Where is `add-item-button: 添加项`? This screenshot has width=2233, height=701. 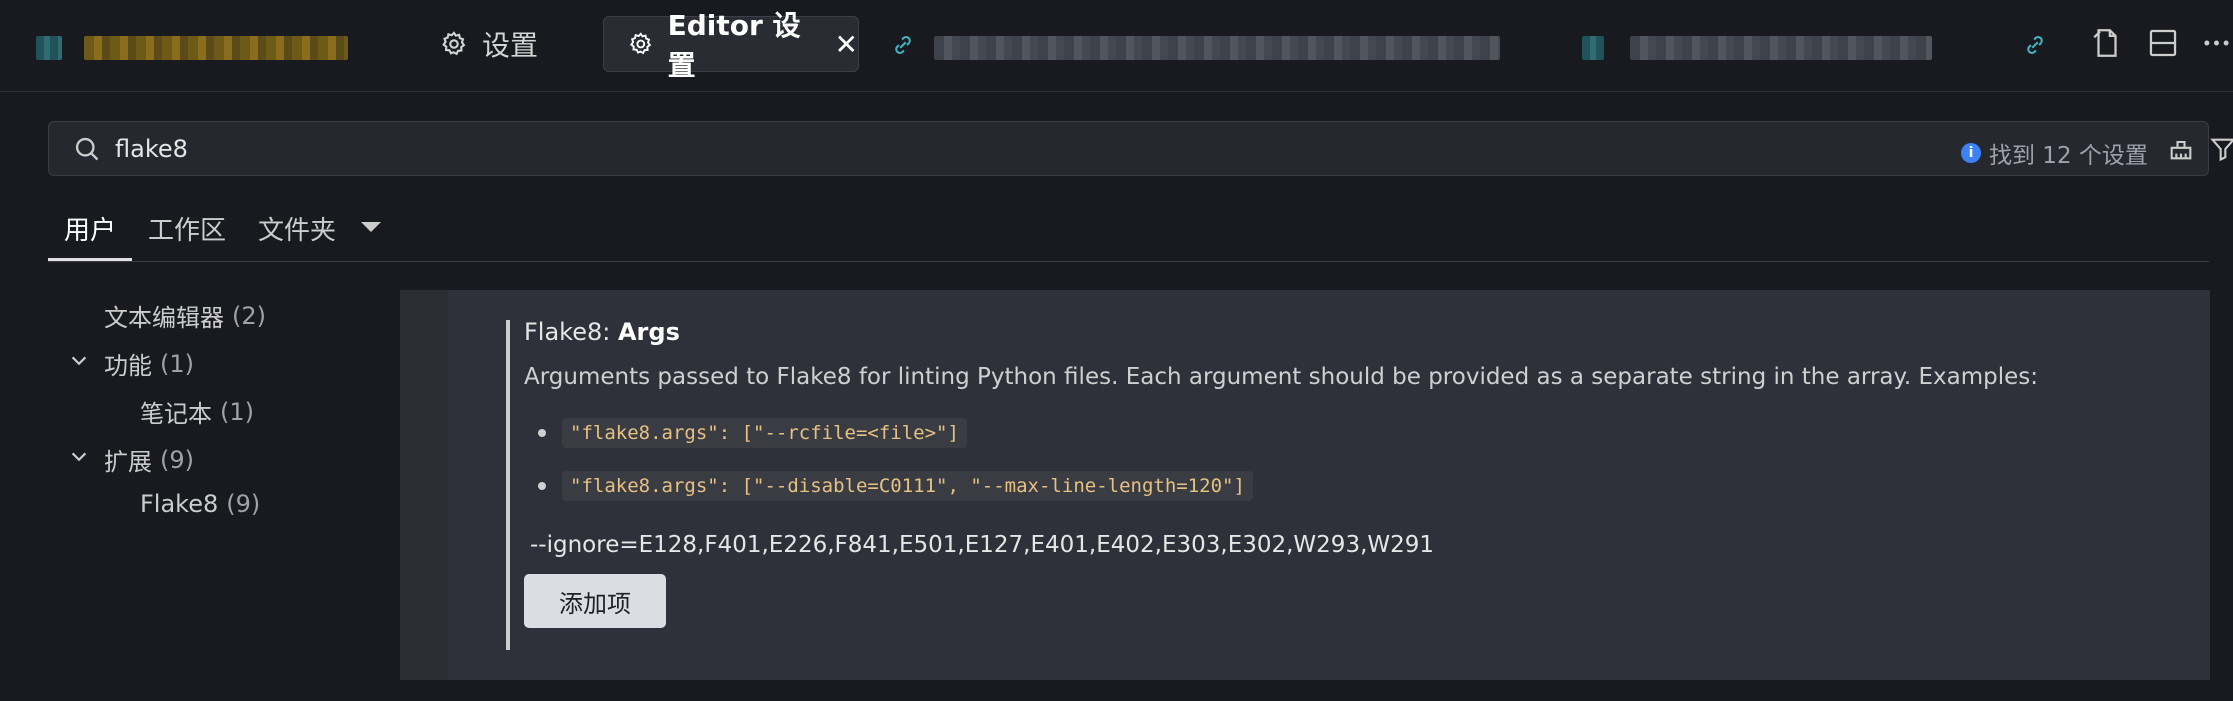
add-item-button: 添加项 is located at coordinates (595, 601).